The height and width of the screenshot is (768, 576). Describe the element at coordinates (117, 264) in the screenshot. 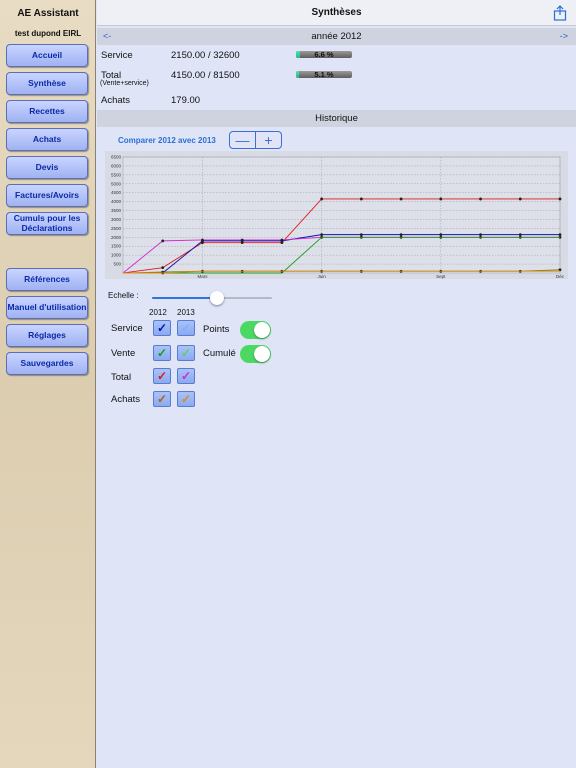

I see `y-tick-label: 500` at that location.